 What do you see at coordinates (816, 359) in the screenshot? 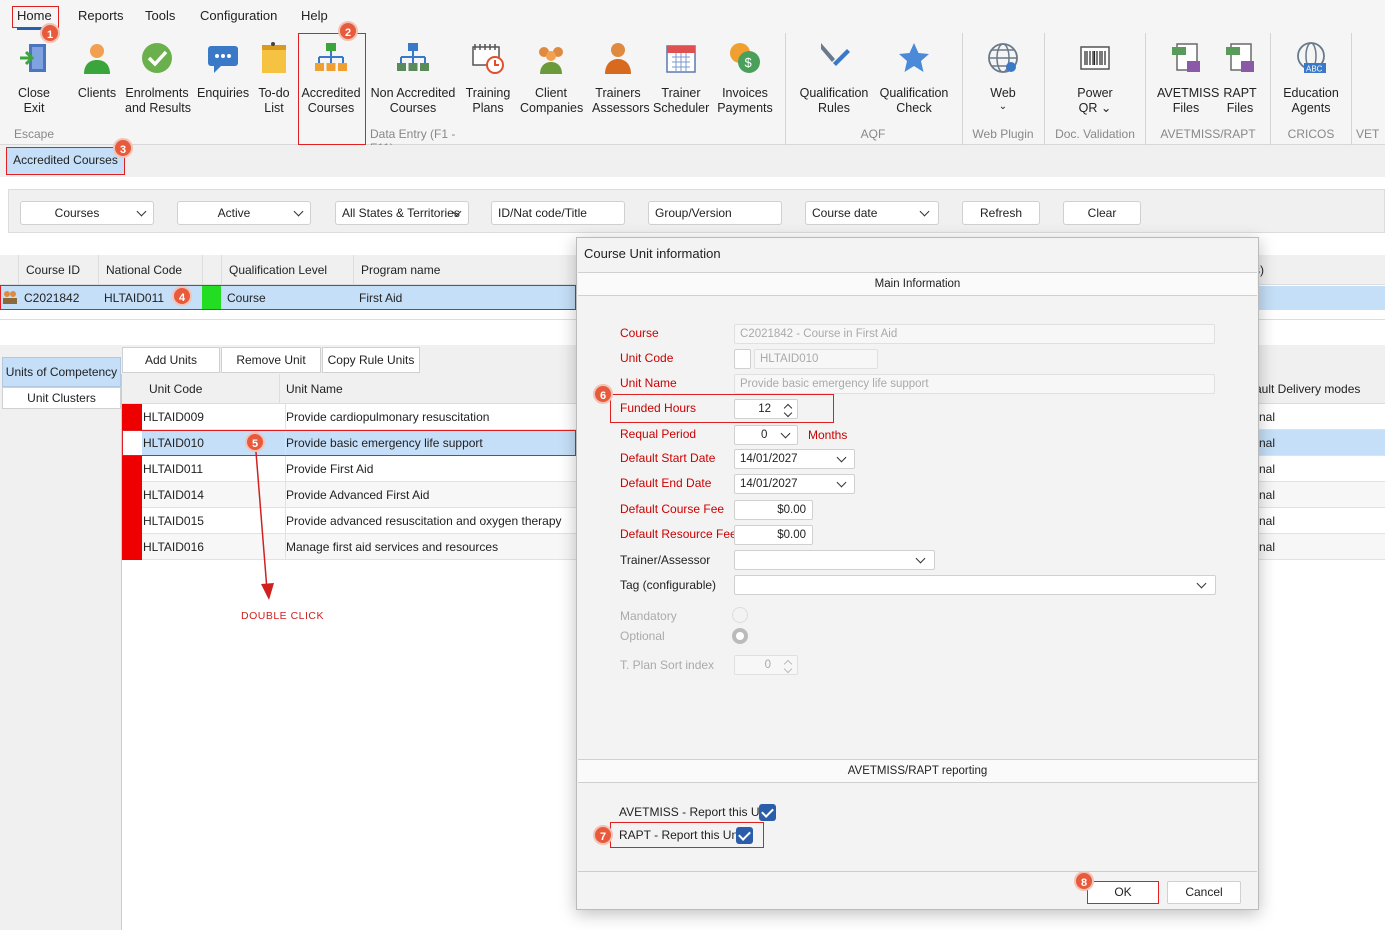
I see `unit-code-field: HLTAID010` at bounding box center [816, 359].